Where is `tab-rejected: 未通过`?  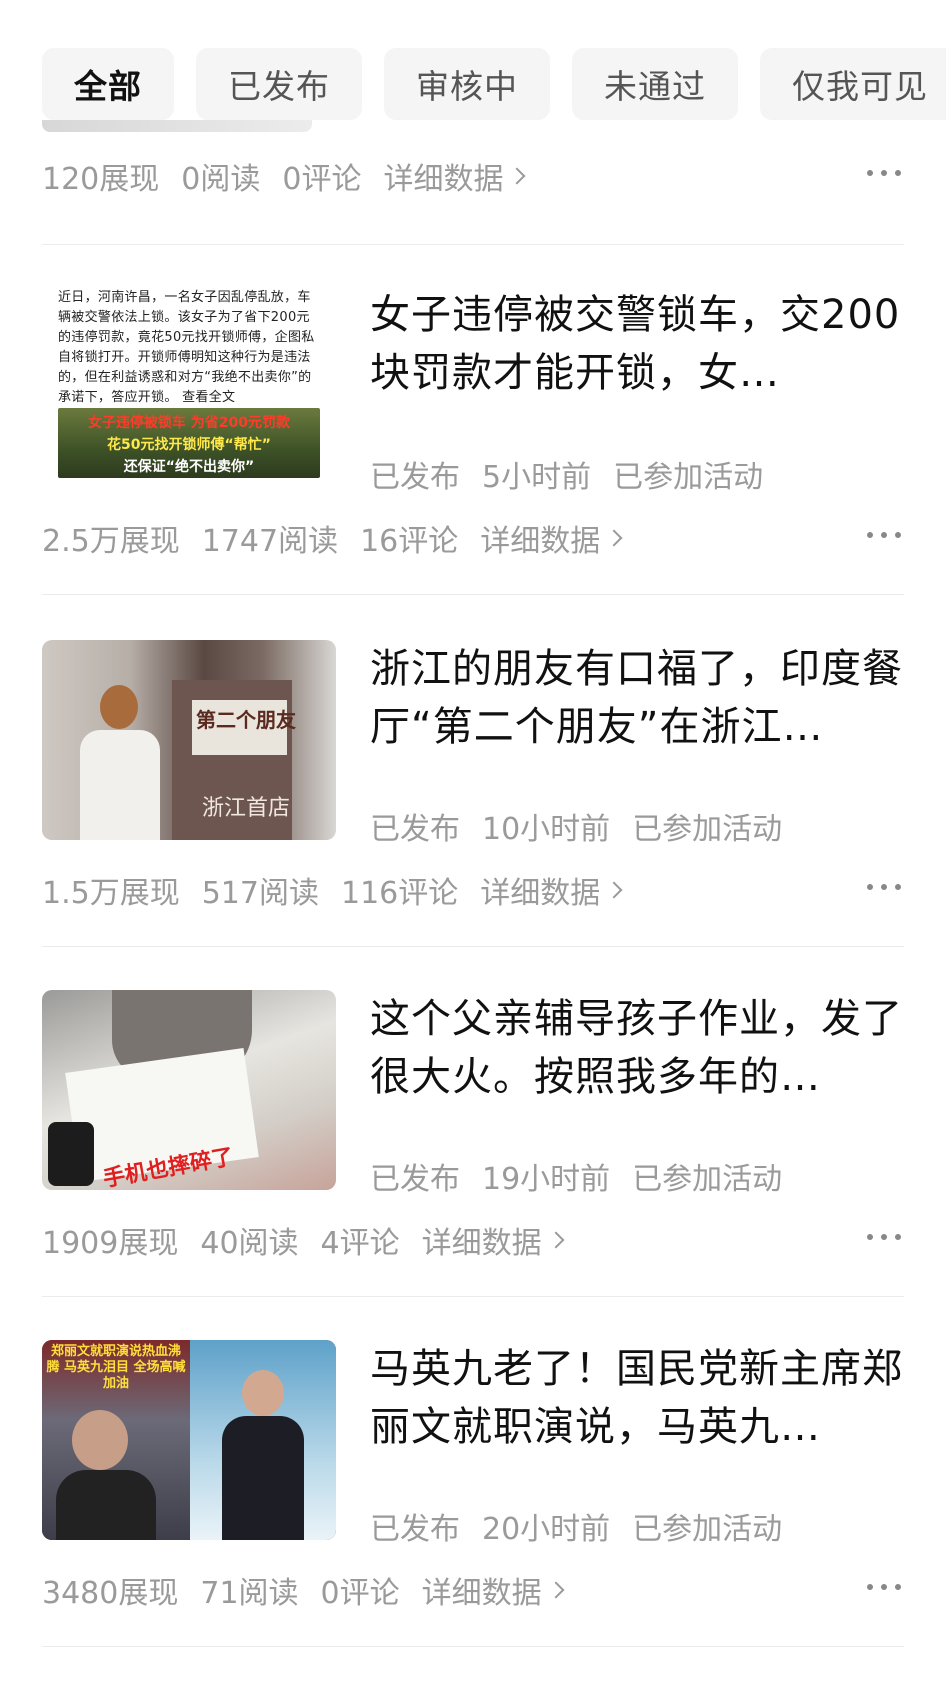
tab-rejected: 未通过 is located at coordinates (655, 84).